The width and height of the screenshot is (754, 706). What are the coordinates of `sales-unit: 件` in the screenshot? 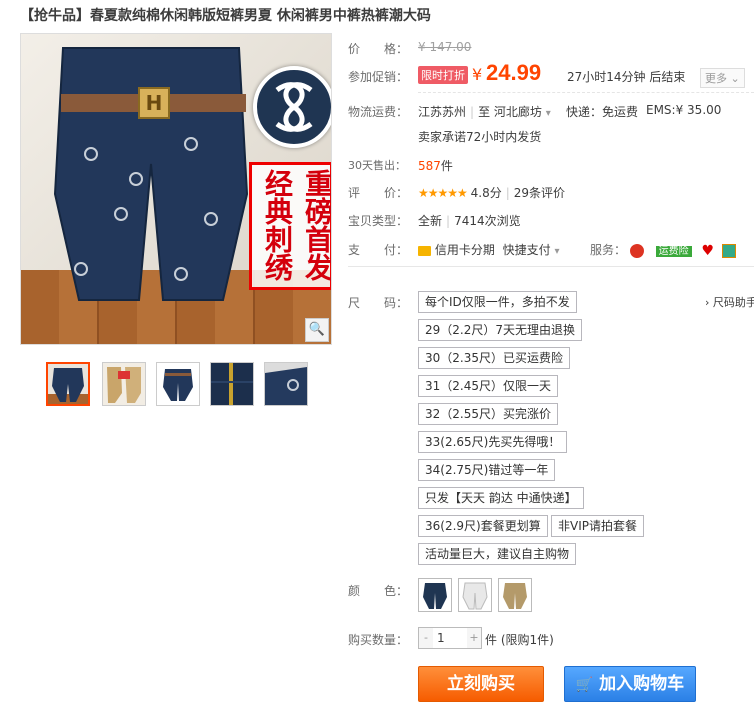 It's located at (446, 166).